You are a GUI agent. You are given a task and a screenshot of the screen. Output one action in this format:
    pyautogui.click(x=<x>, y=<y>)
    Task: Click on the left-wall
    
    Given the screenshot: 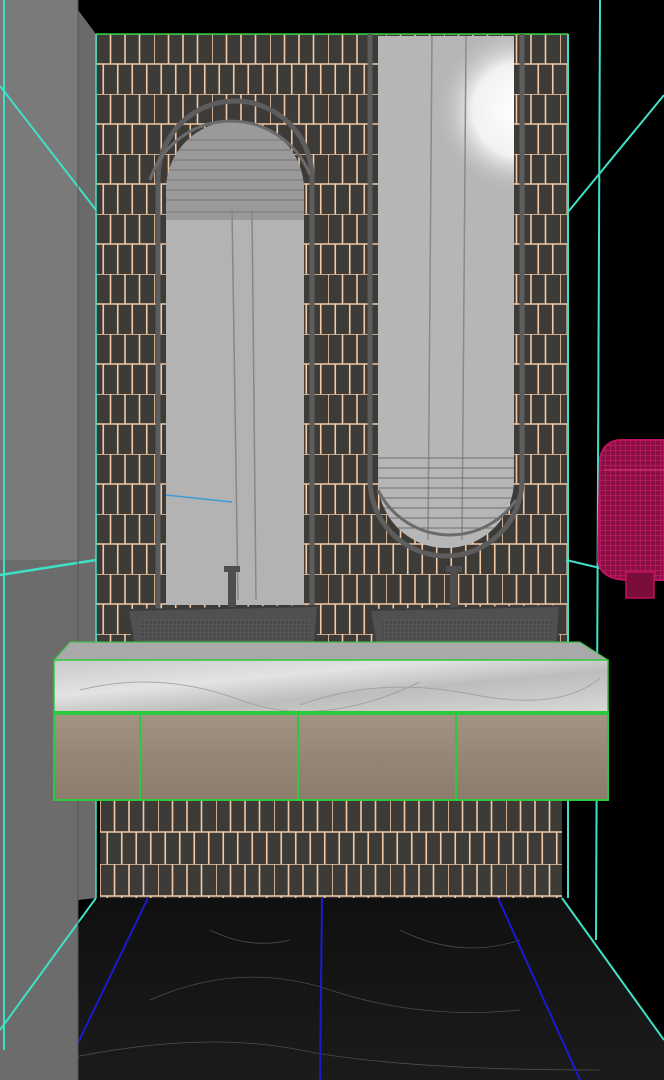 What is the action you would take?
    pyautogui.click(x=48, y=540)
    